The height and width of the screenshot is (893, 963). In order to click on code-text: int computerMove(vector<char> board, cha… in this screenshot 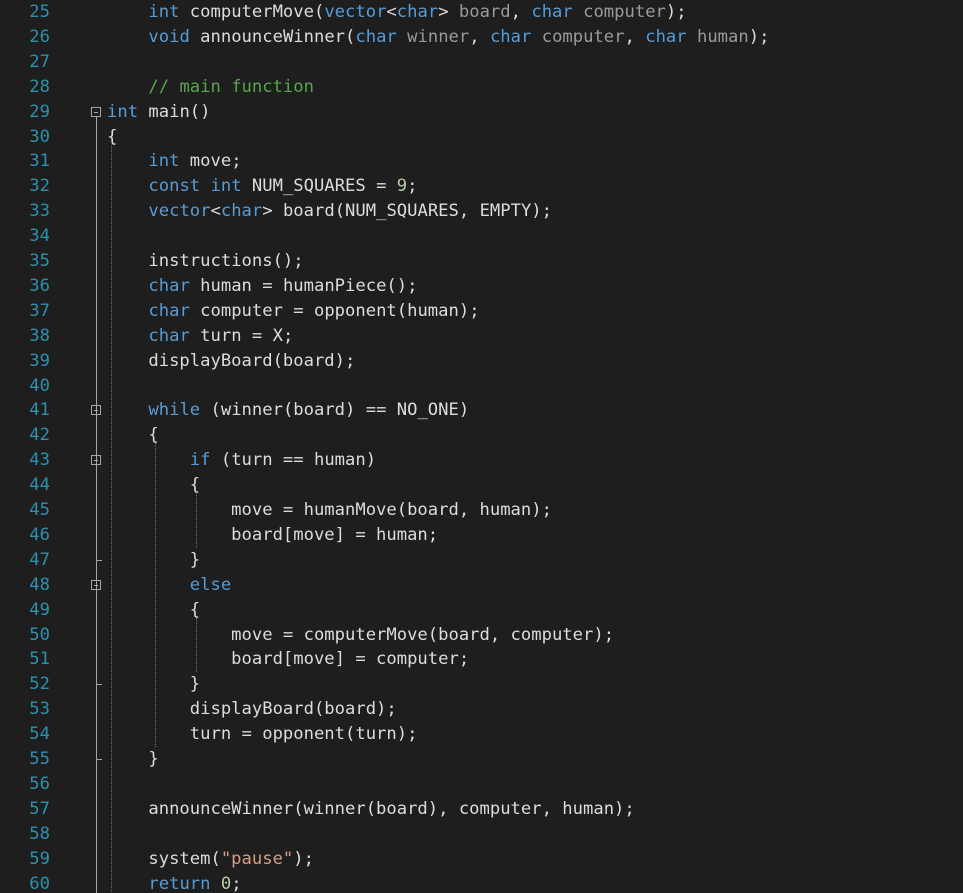, I will do `click(396, 12)`.